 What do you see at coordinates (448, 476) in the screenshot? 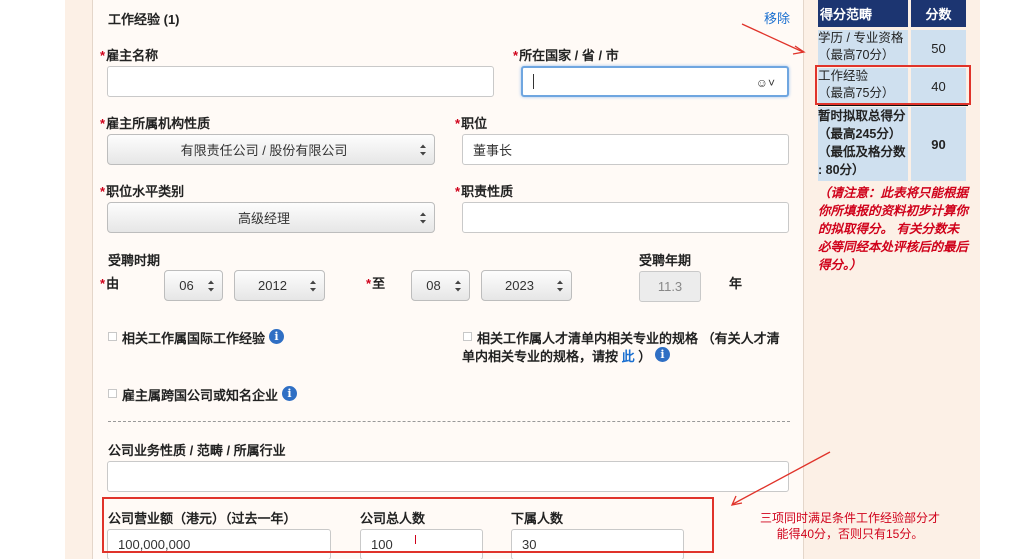
I see `business-input` at bounding box center [448, 476].